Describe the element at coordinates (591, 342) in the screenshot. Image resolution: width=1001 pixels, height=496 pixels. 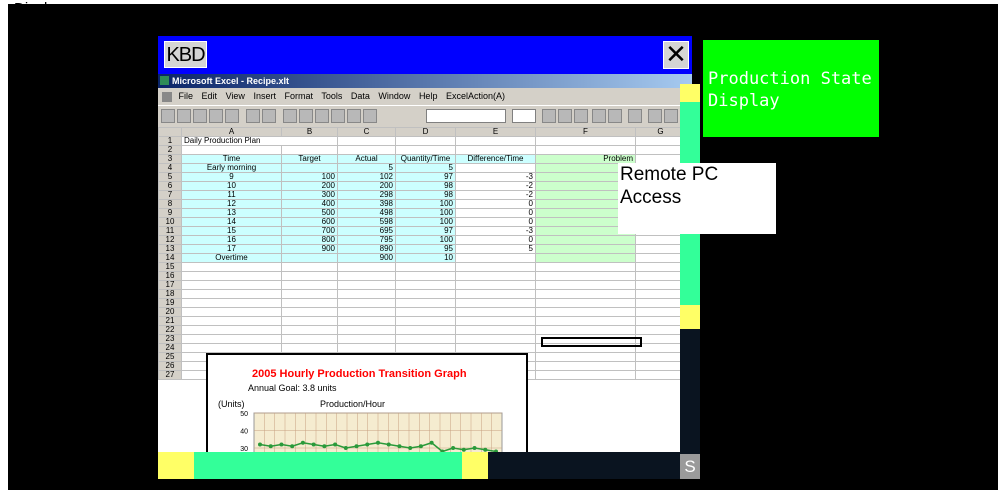
I see `selected-cell` at that location.